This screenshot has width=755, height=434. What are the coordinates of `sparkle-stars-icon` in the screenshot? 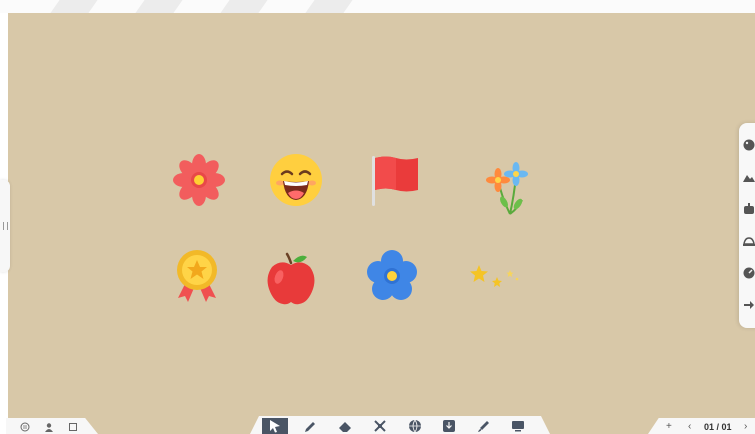 It's located at (496, 276).